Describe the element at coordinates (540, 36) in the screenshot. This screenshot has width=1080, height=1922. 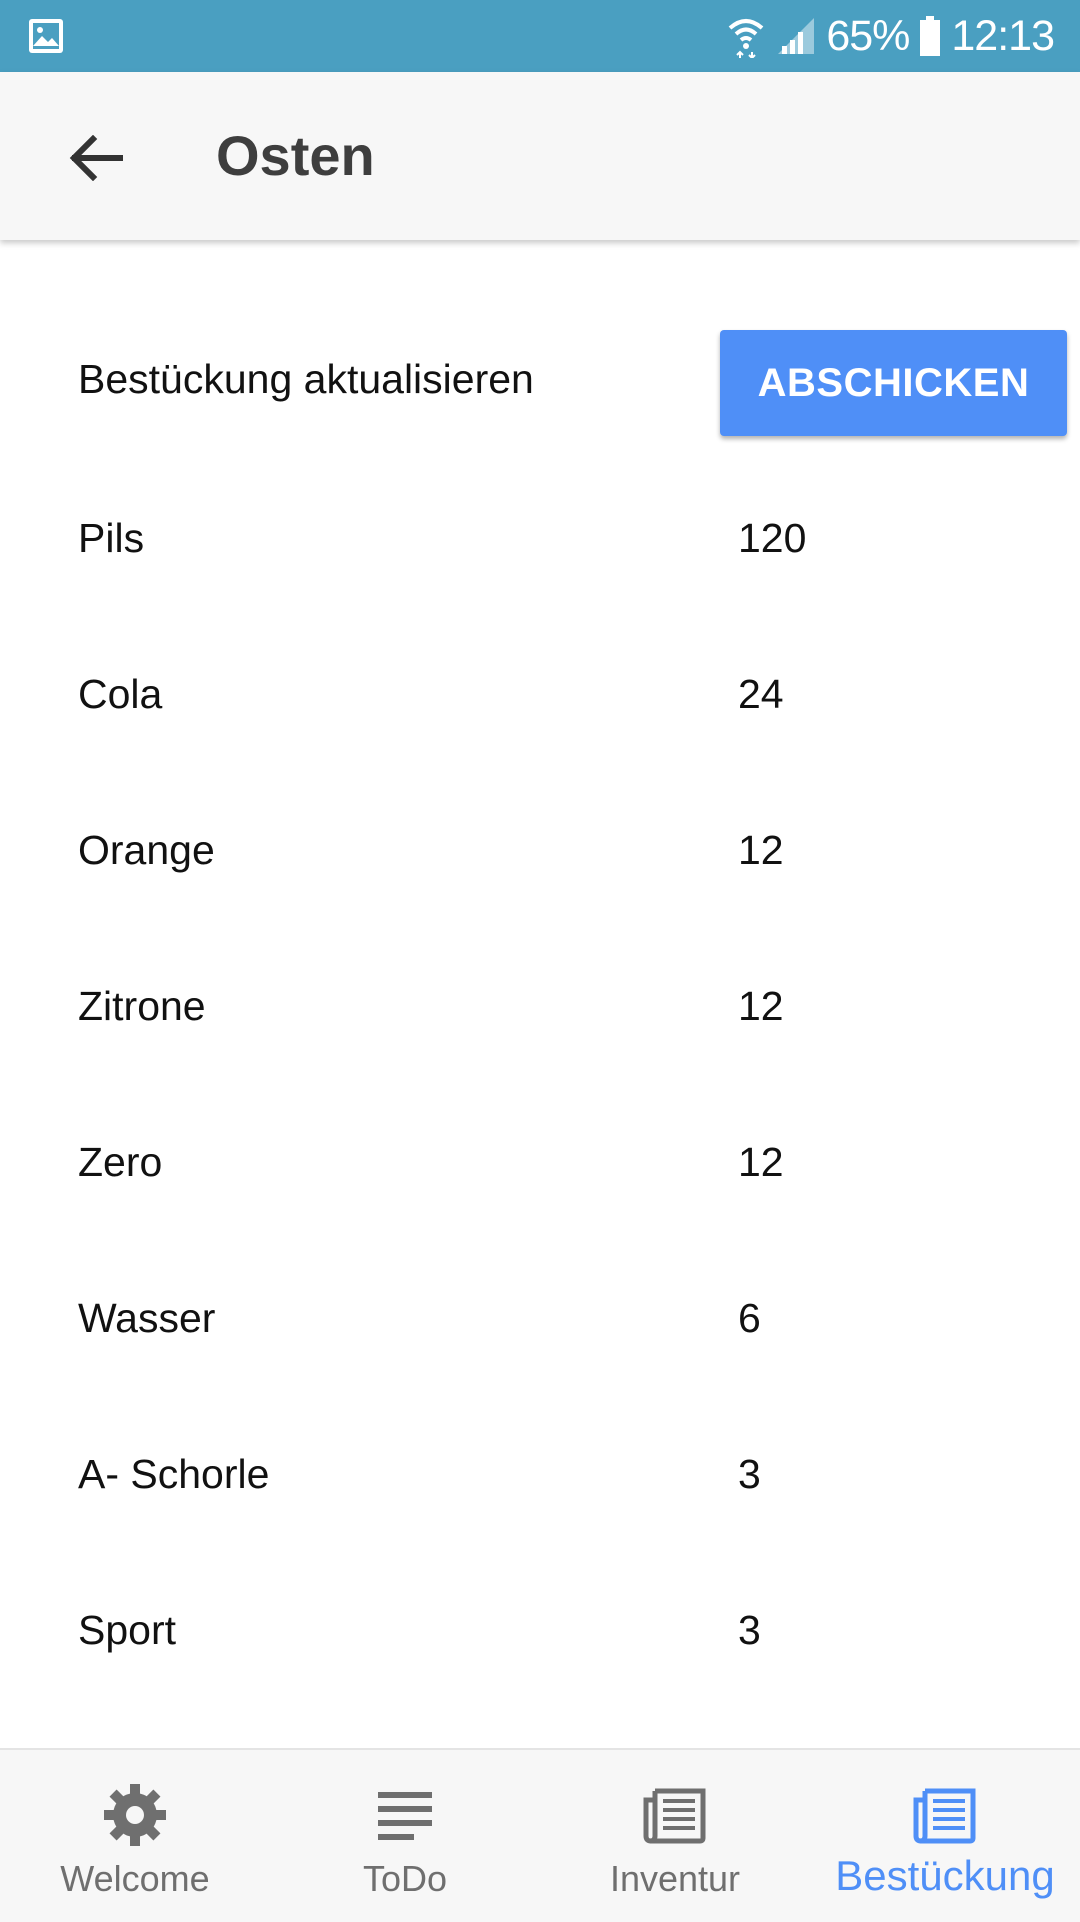
I see `status-bar: 65% 12:13` at that location.